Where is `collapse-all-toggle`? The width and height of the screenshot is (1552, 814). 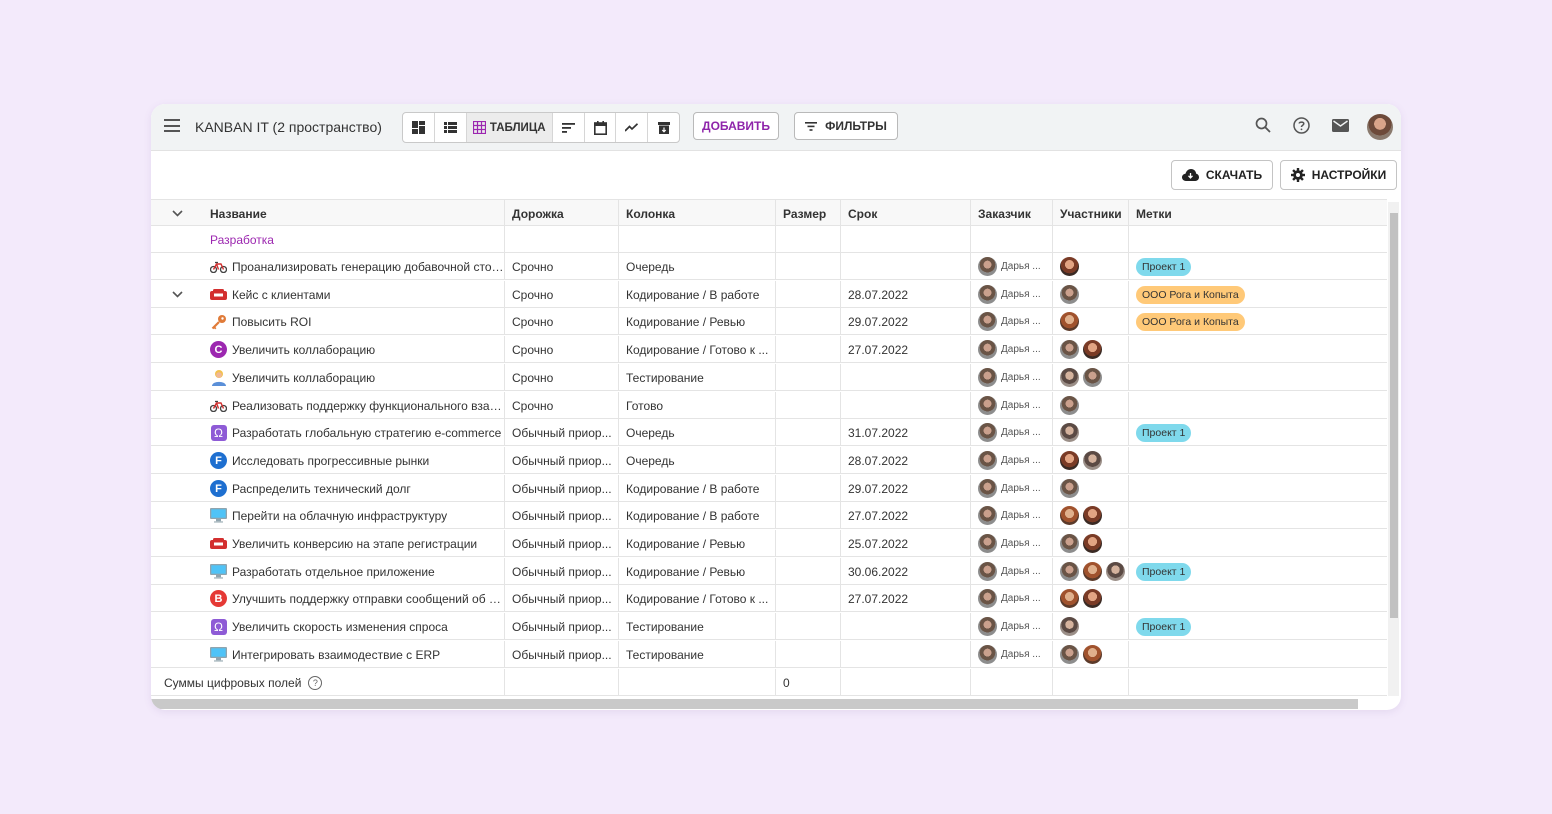 collapse-all-toggle is located at coordinates (177, 213).